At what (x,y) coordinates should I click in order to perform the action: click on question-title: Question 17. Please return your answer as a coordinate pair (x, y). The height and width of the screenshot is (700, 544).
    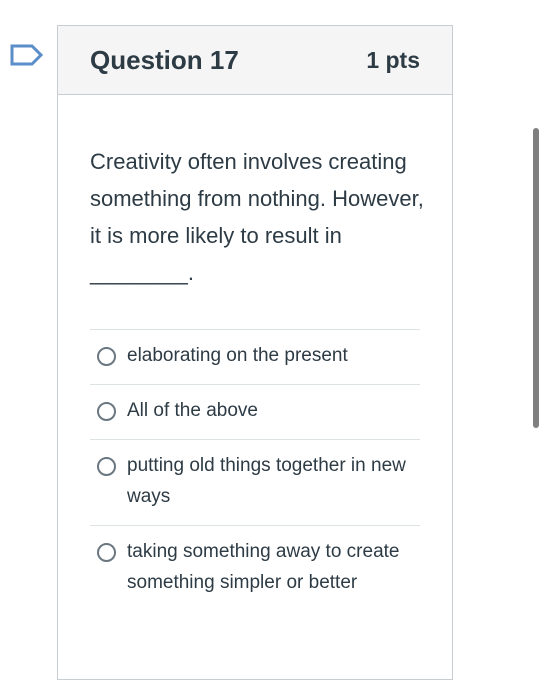
    Looking at the image, I should click on (164, 59).